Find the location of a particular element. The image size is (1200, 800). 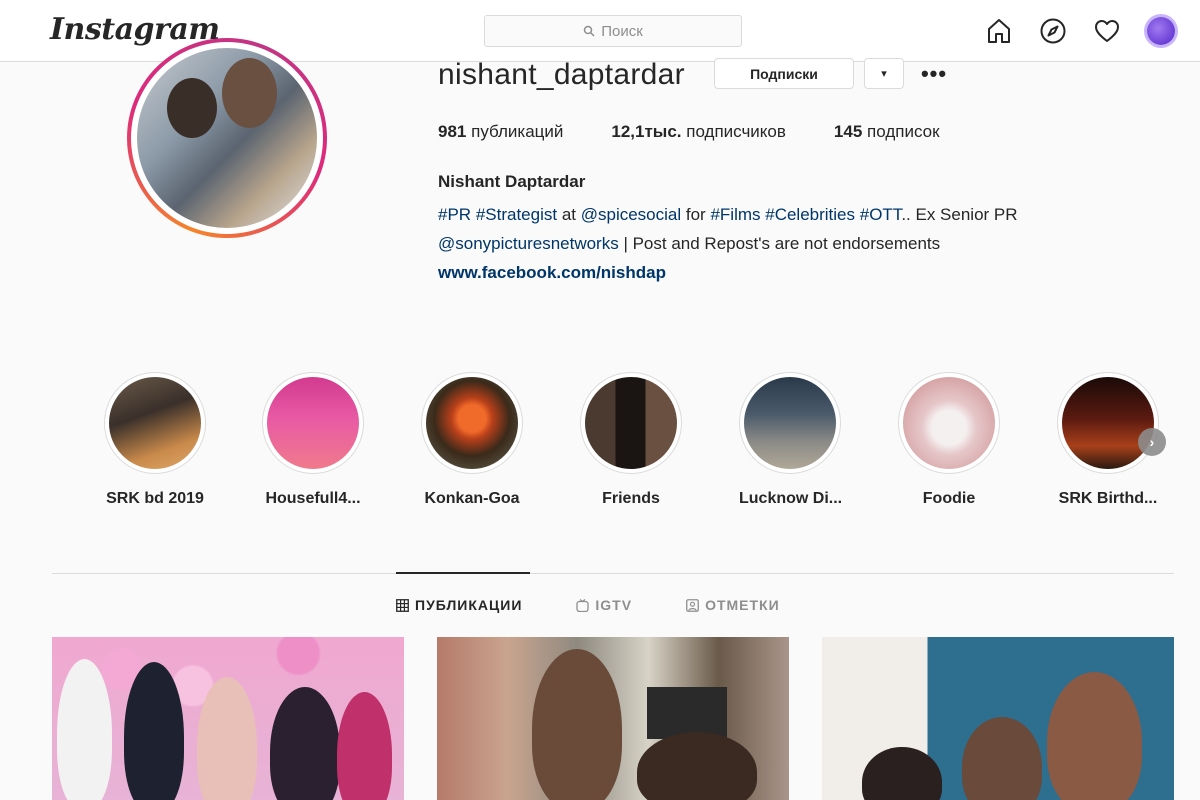

profile-username: nishant_daptardar is located at coordinates (561, 74).